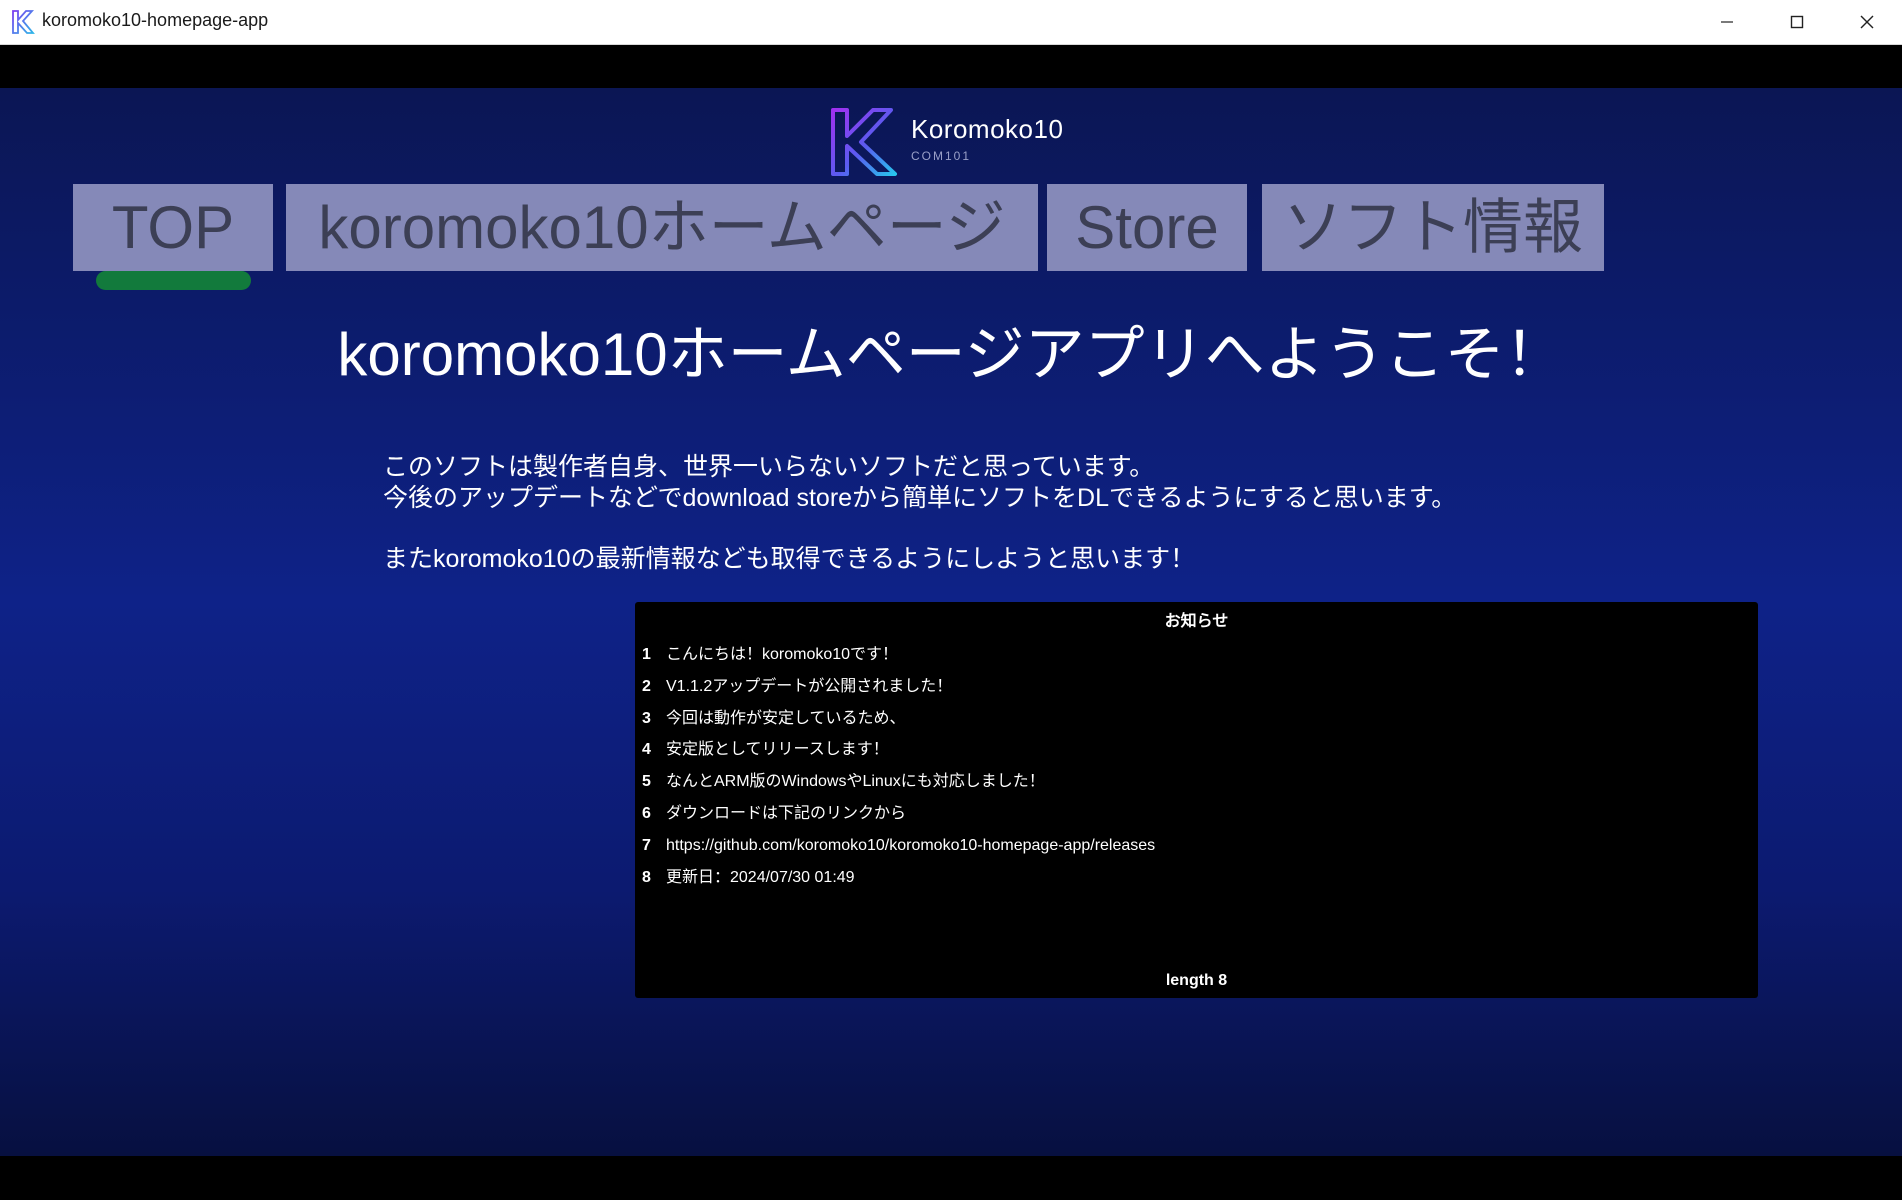  I want to click on maximize-icon, so click(1797, 22).